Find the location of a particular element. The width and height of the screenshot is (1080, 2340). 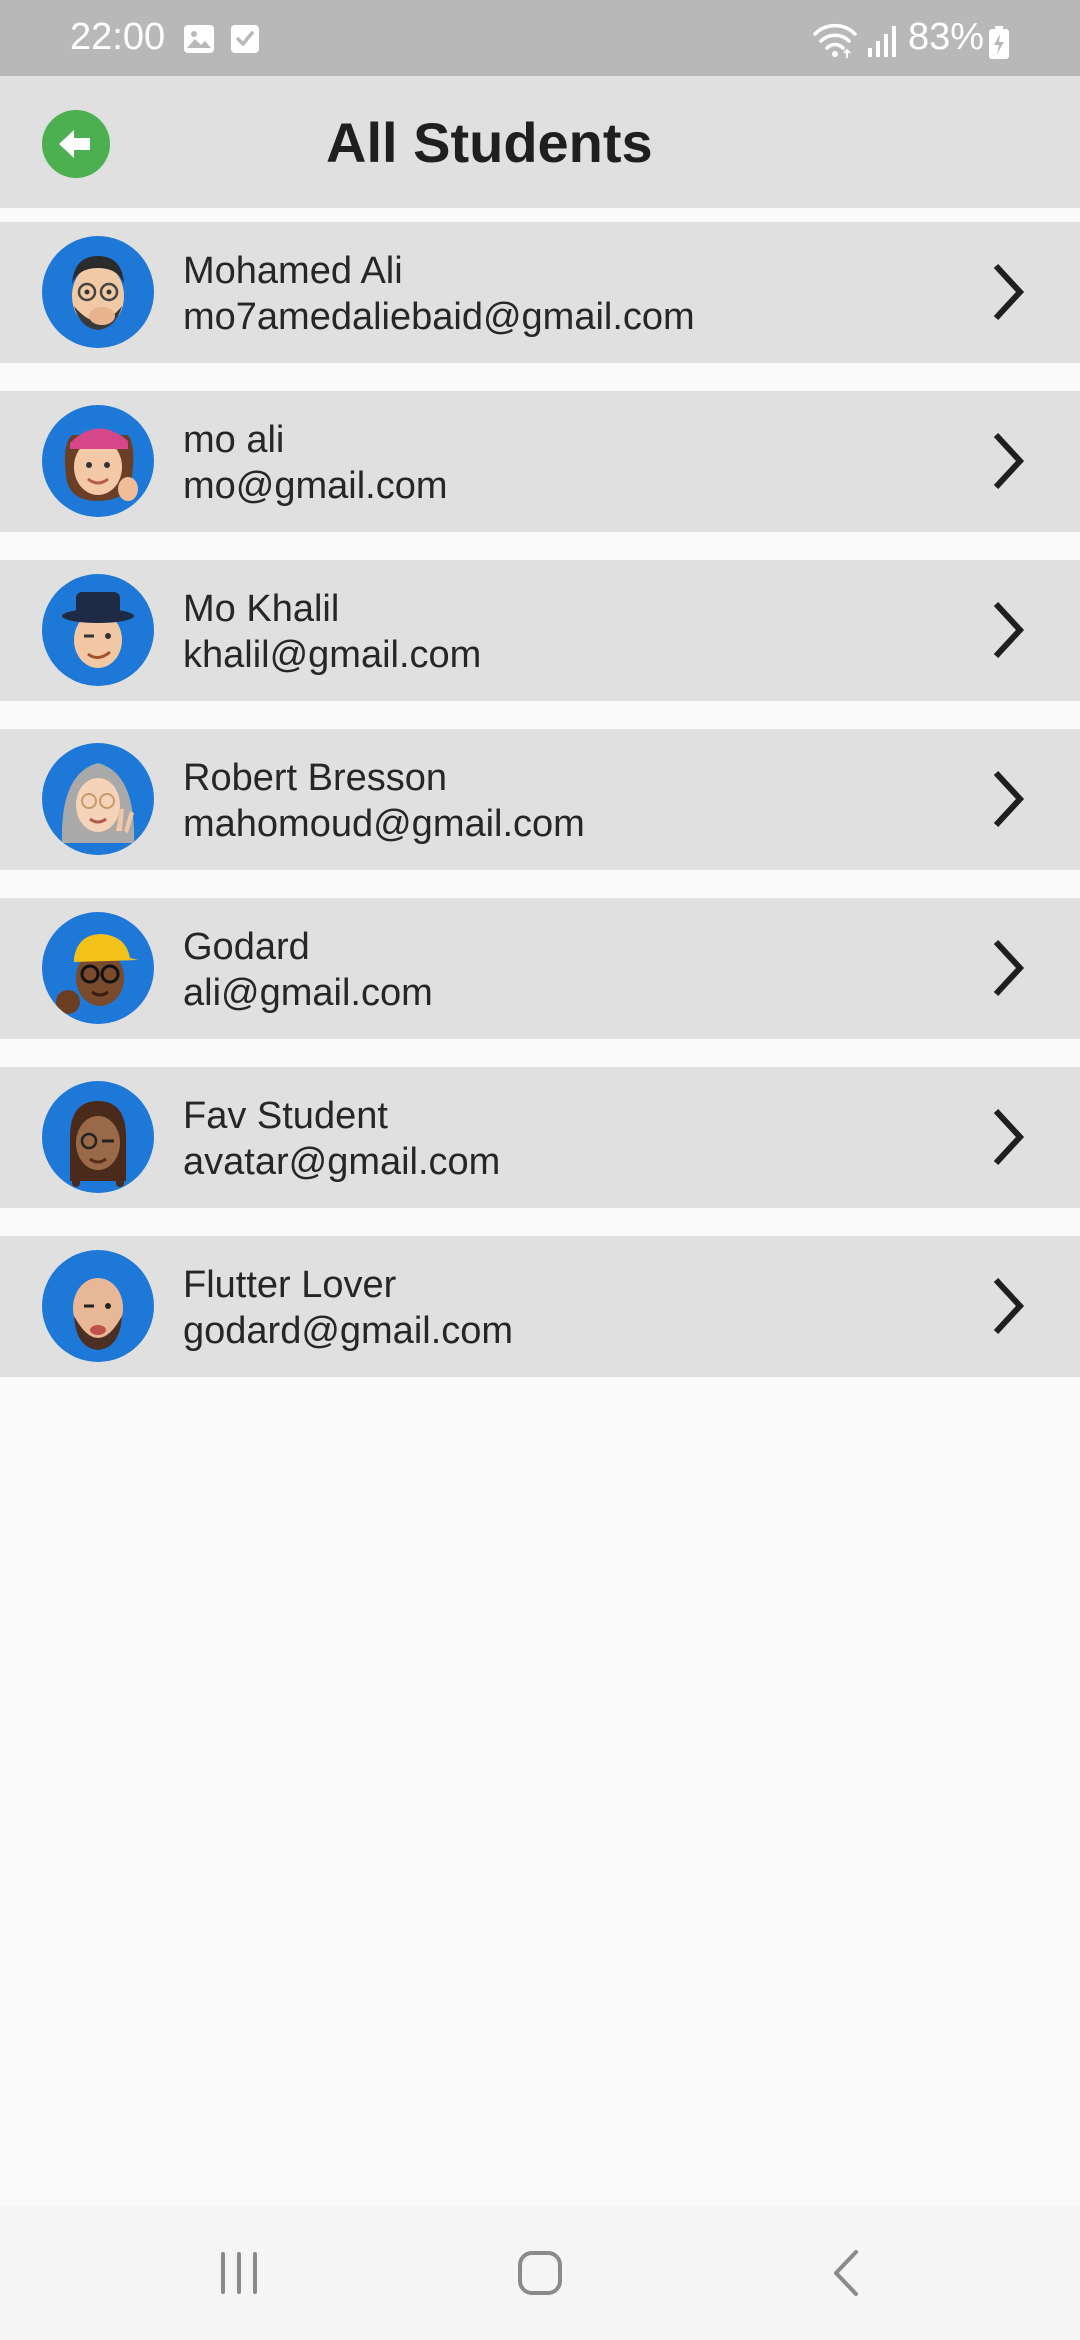

student-list-item: Fav Student avatar@gmail.com is located at coordinates (540, 1137).